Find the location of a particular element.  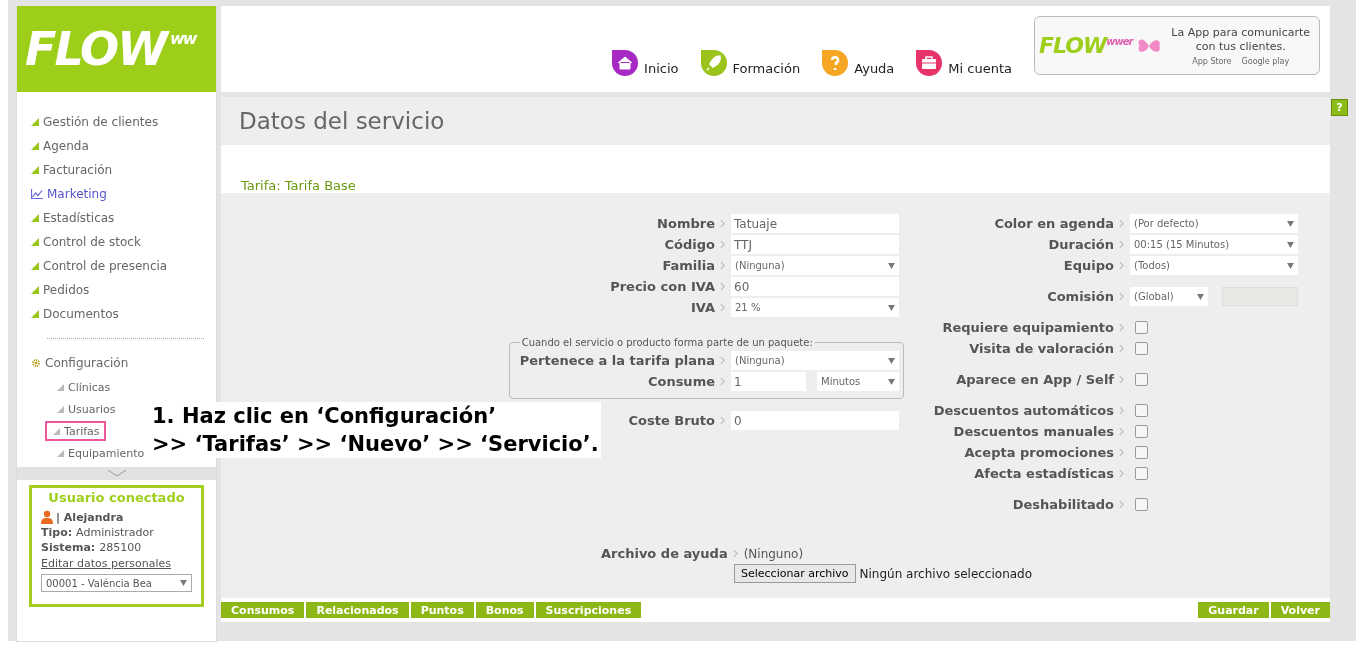

gear-icon is located at coordinates (36, 363).